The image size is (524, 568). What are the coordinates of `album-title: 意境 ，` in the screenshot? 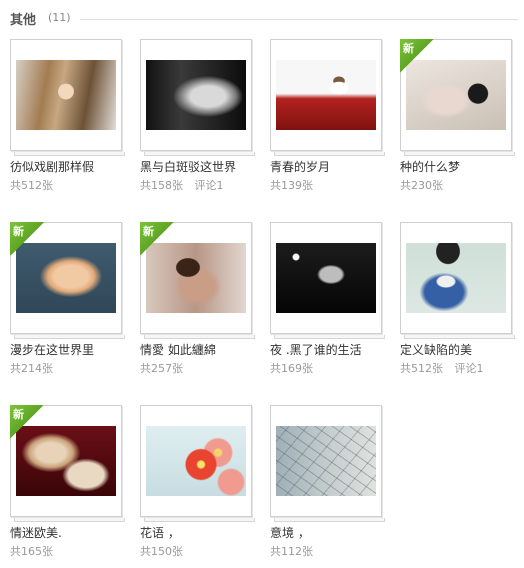 It's located at (290, 532).